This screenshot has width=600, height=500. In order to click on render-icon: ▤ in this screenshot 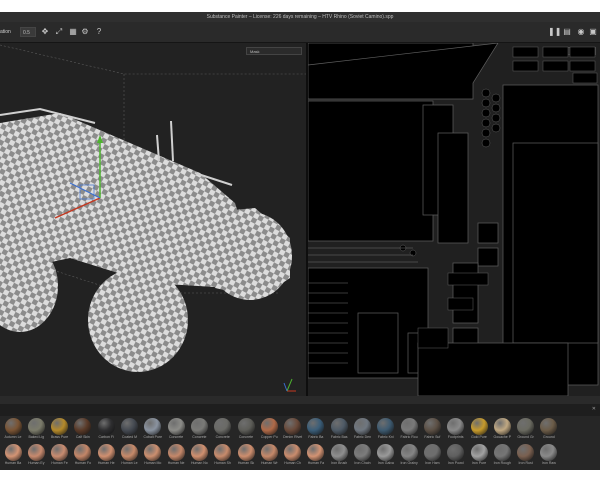, I will do `click(567, 32)`.